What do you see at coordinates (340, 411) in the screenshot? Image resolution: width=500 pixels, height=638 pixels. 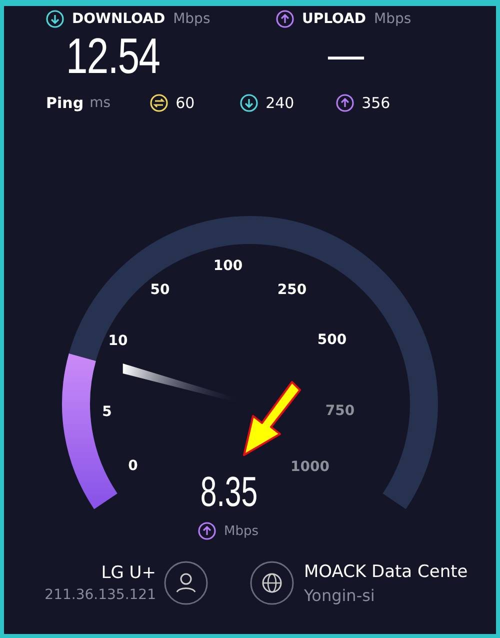 I see `gauge-tick-label: 750` at bounding box center [340, 411].